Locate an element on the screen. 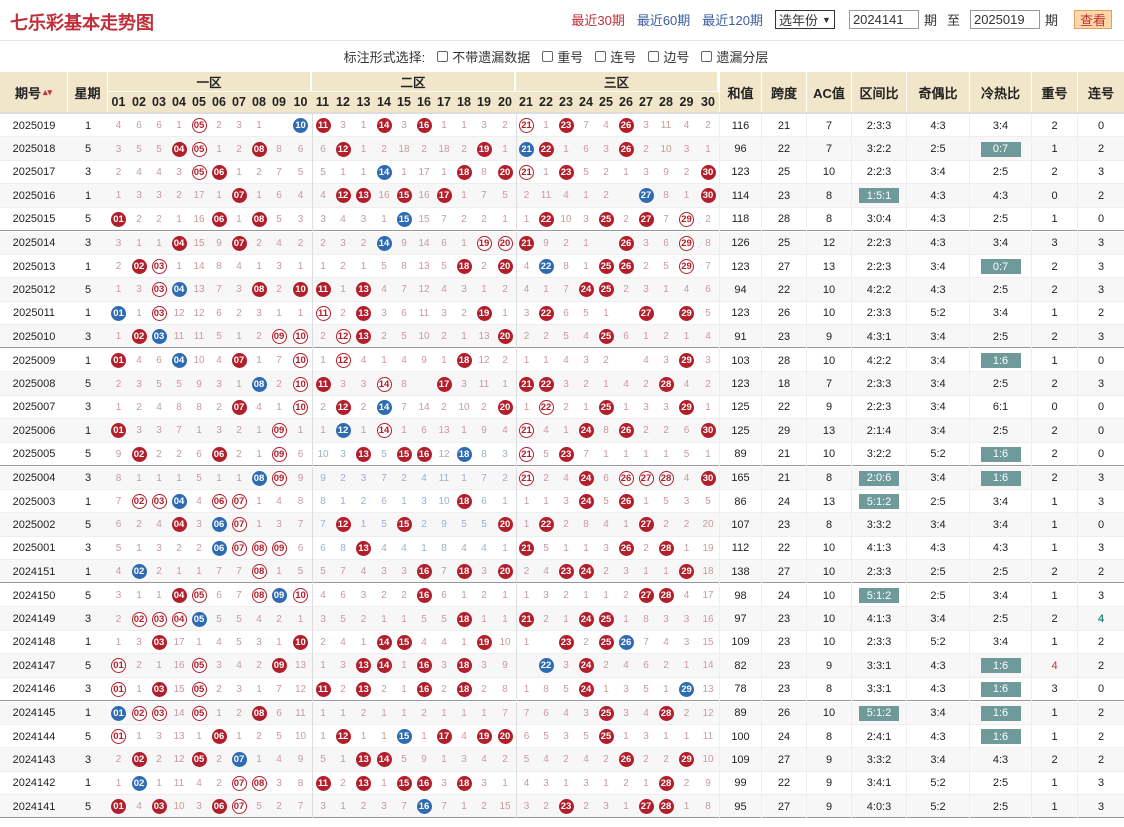 The image size is (1124, 827). number-cell: 17 is located at coordinates (708, 595).